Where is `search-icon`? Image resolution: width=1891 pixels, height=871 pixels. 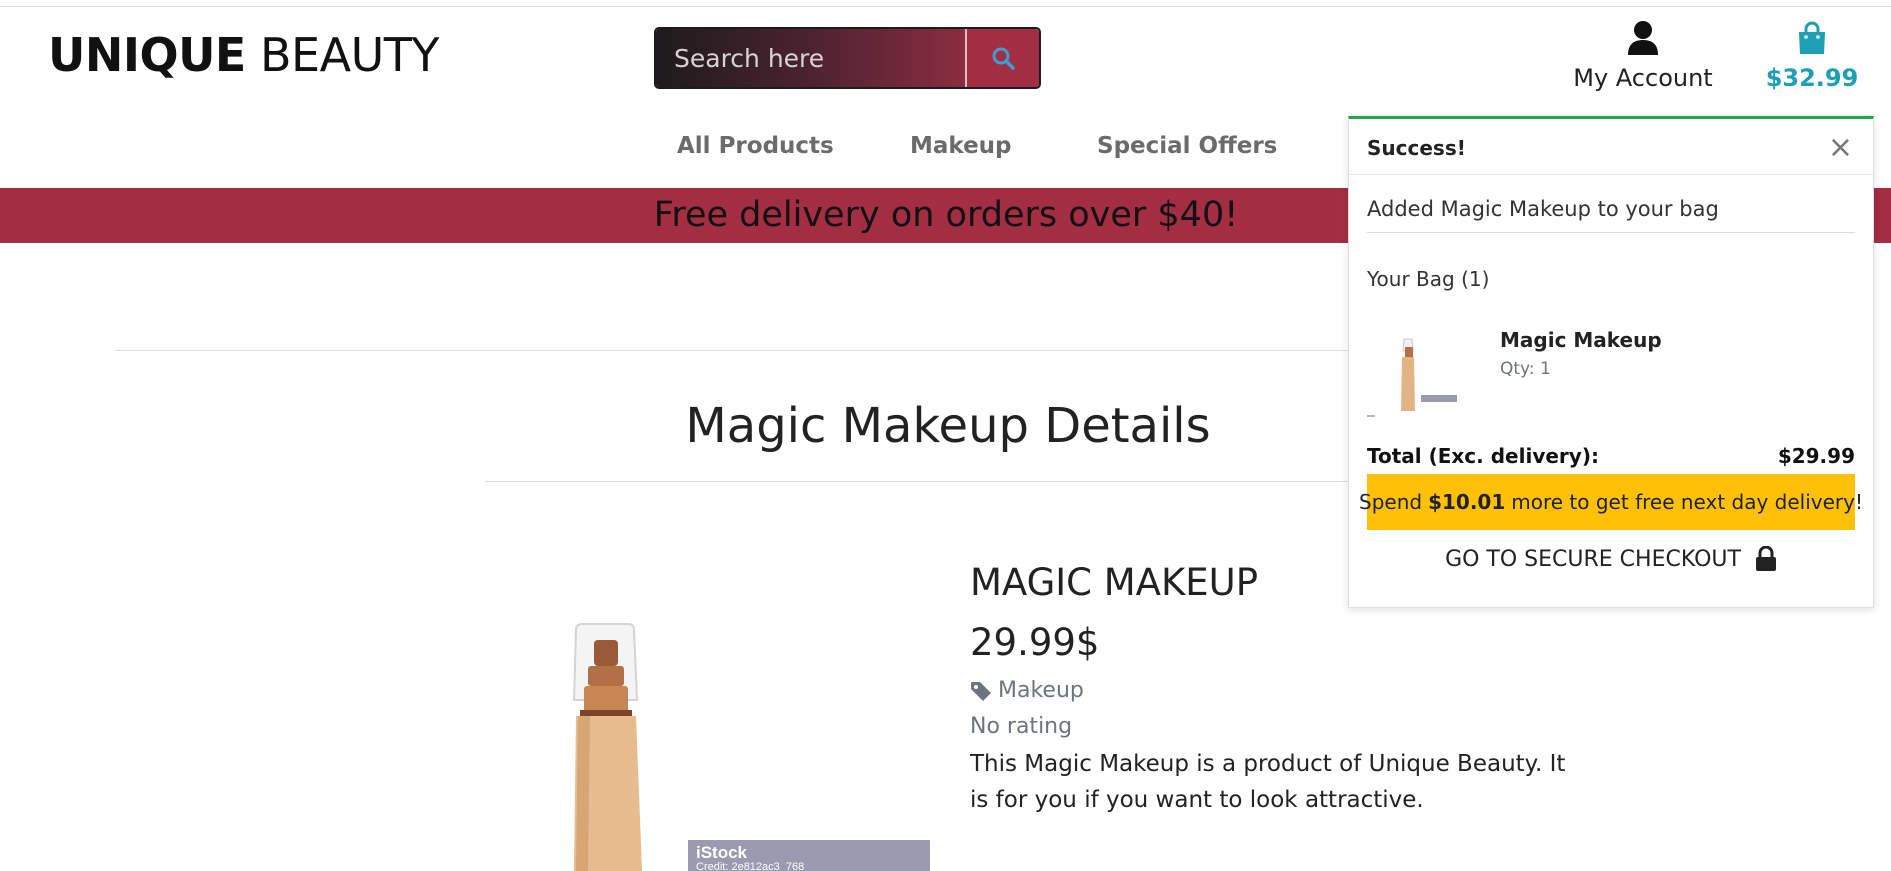
search-icon is located at coordinates (1003, 58).